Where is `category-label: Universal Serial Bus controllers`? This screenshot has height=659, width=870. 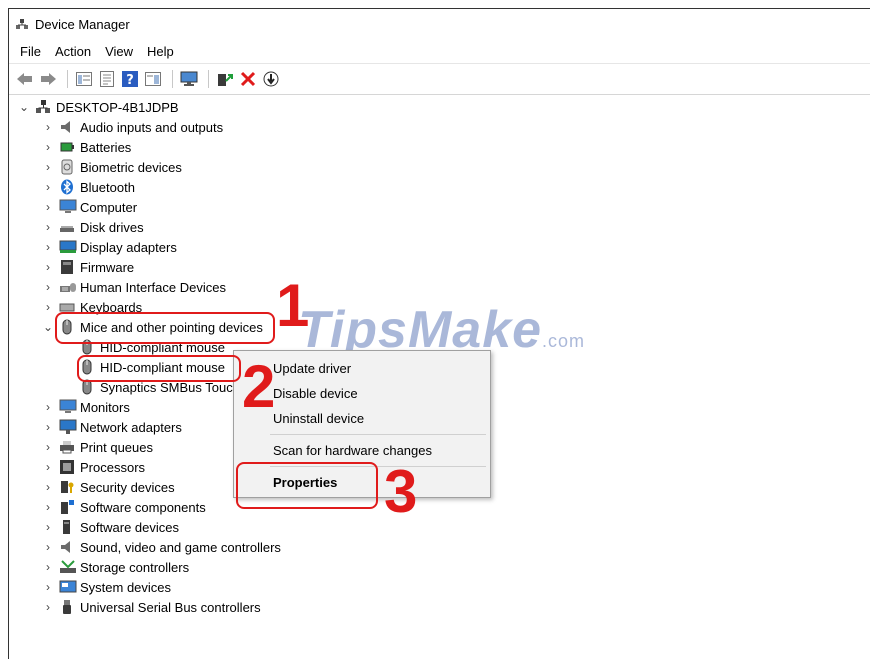 category-label: Universal Serial Bus controllers is located at coordinates (170, 607).